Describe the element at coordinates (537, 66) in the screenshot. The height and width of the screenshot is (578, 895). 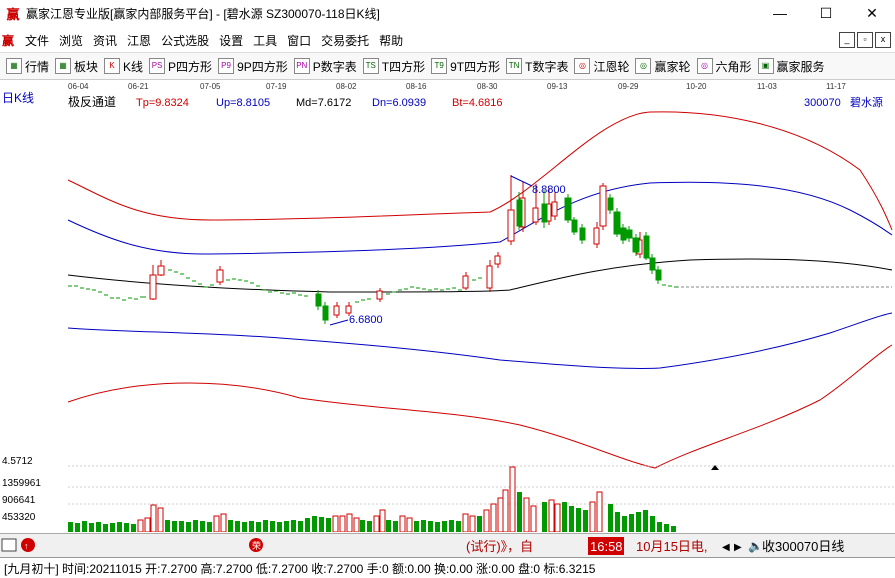
I see `tool-t-table: TN T数字表` at that location.